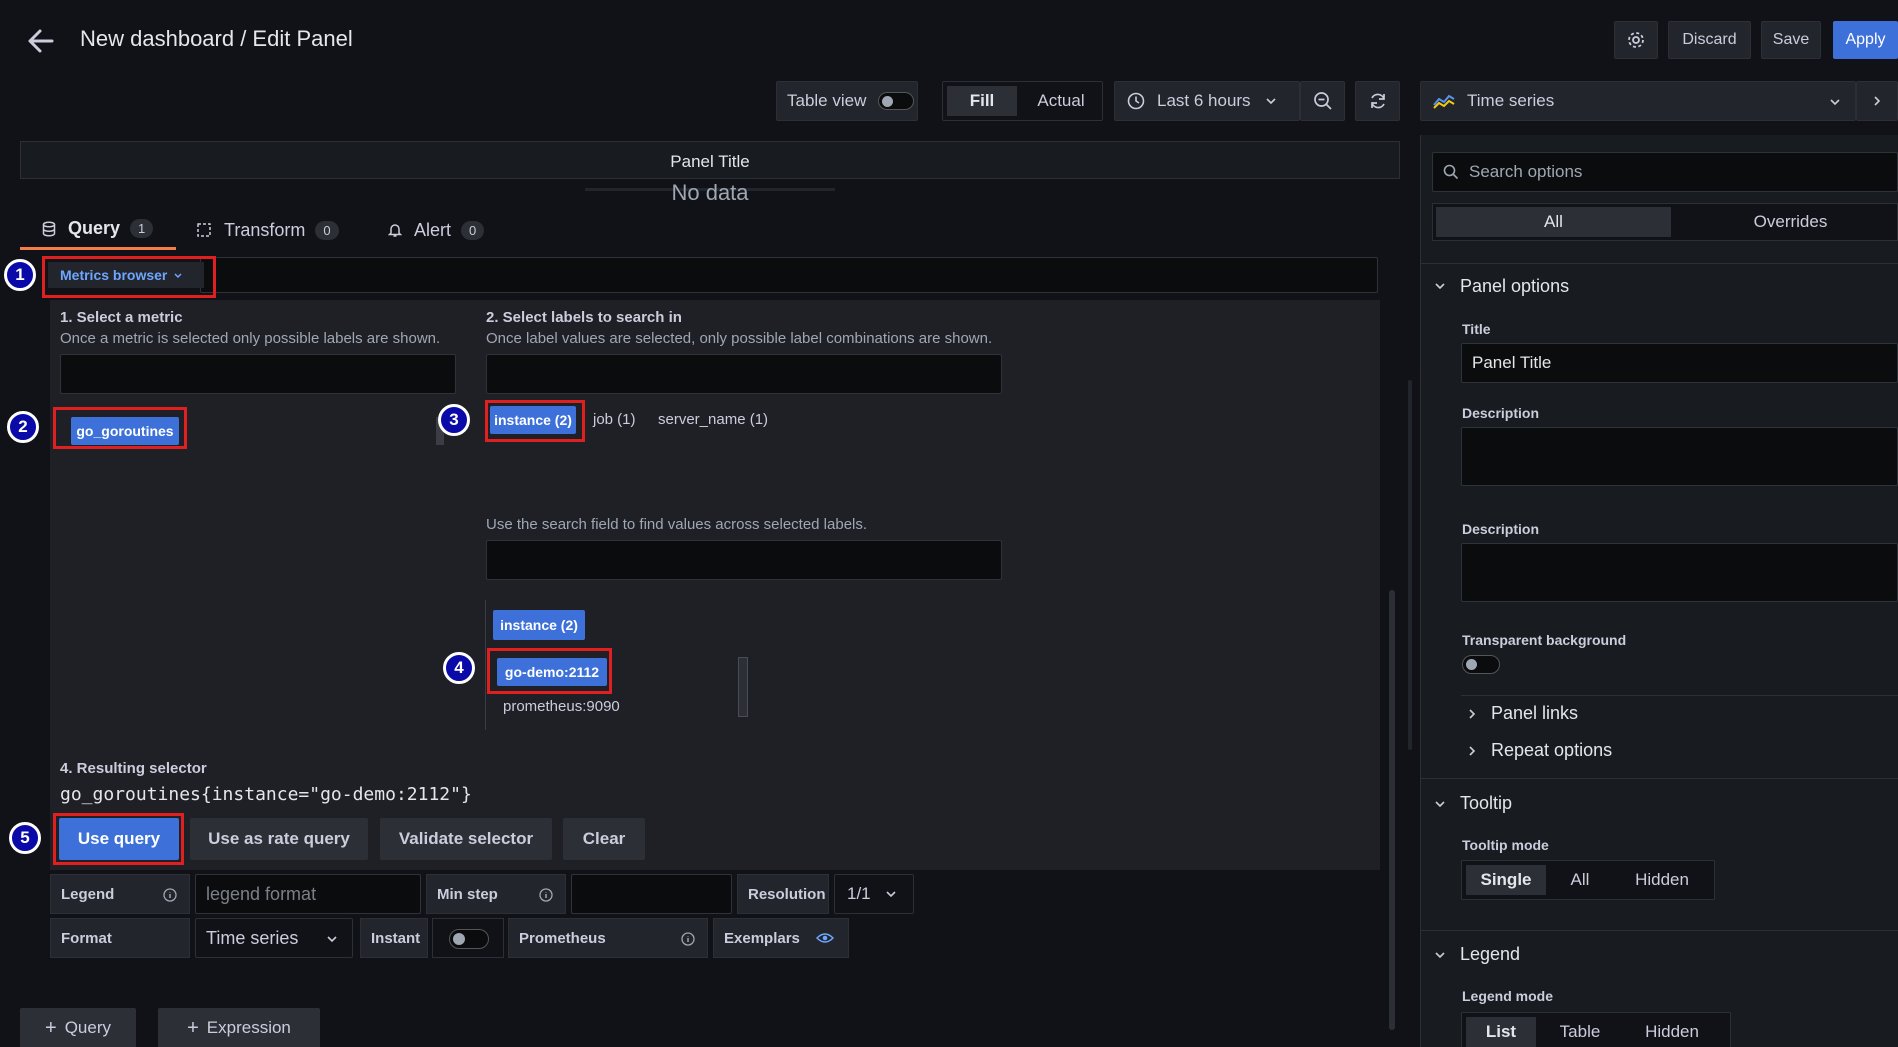 The height and width of the screenshot is (1047, 1898). What do you see at coordinates (1679, 572) in the screenshot?
I see `description2-textarea` at bounding box center [1679, 572].